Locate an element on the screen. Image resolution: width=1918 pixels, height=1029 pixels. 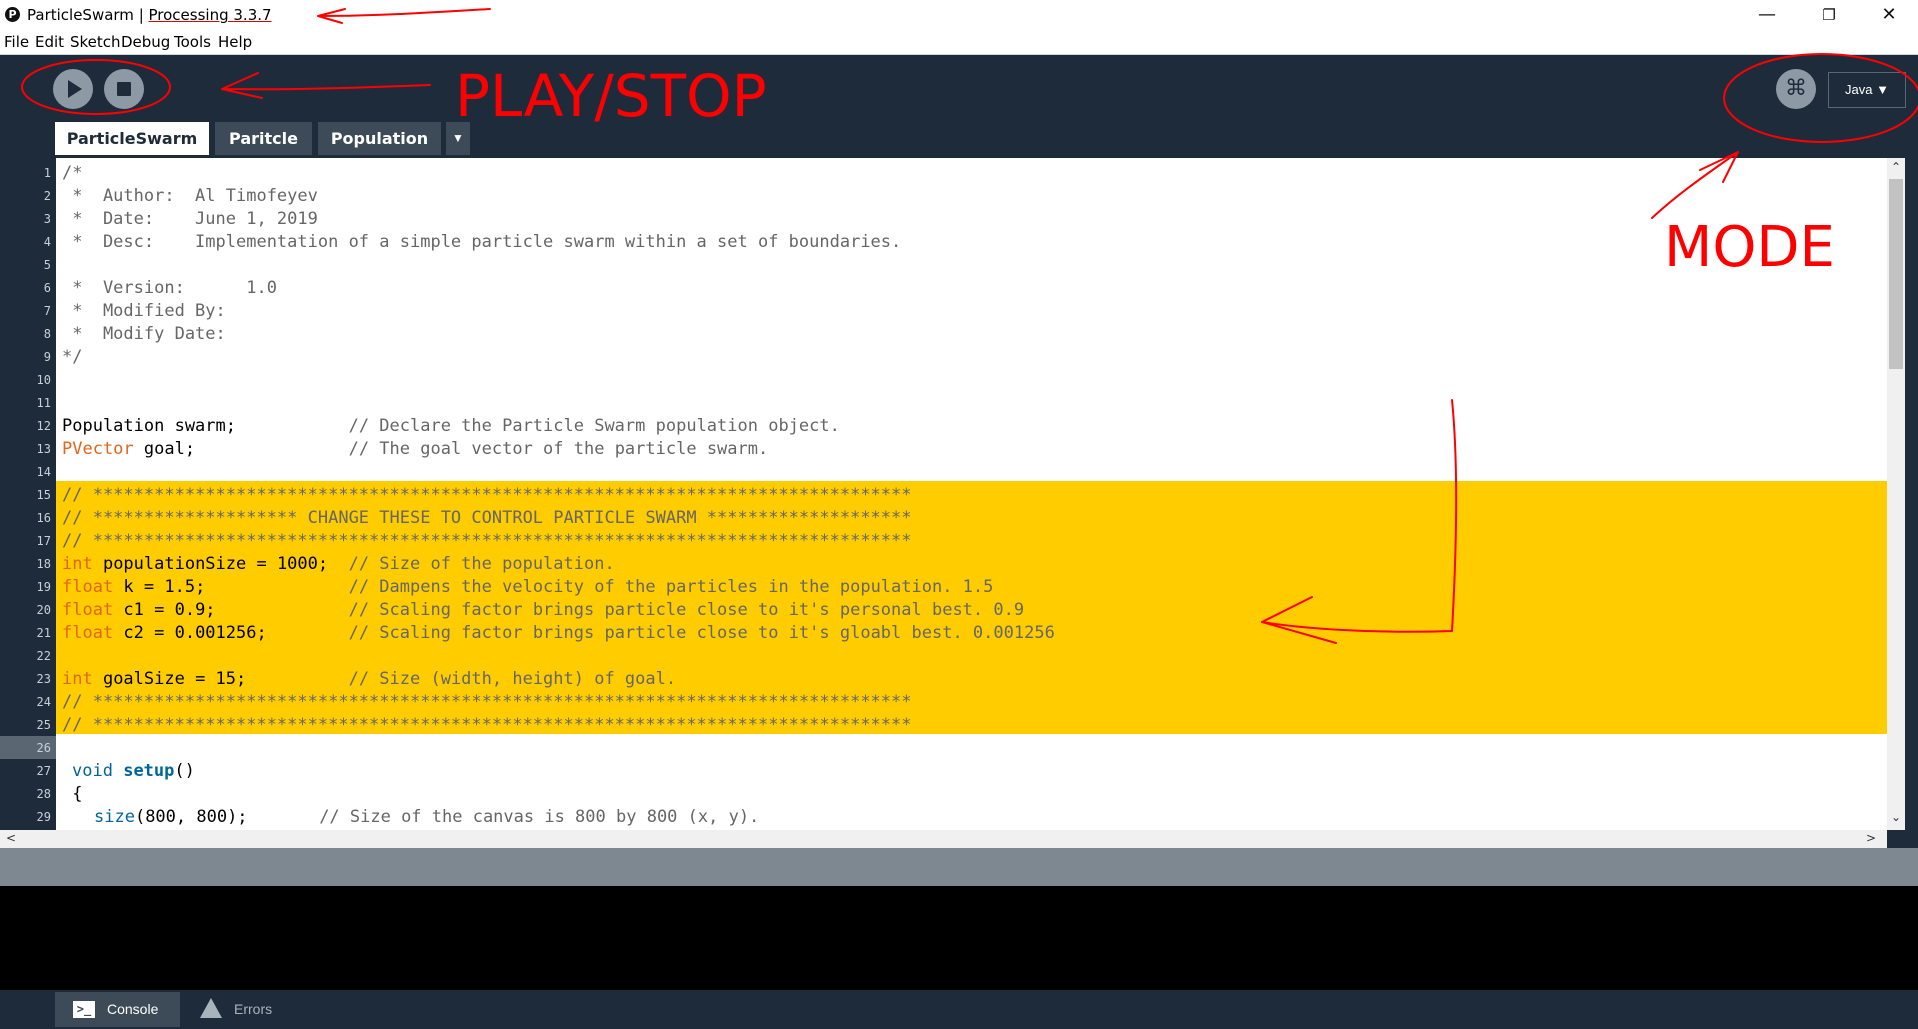
tab-population: Population is located at coordinates (379, 138).